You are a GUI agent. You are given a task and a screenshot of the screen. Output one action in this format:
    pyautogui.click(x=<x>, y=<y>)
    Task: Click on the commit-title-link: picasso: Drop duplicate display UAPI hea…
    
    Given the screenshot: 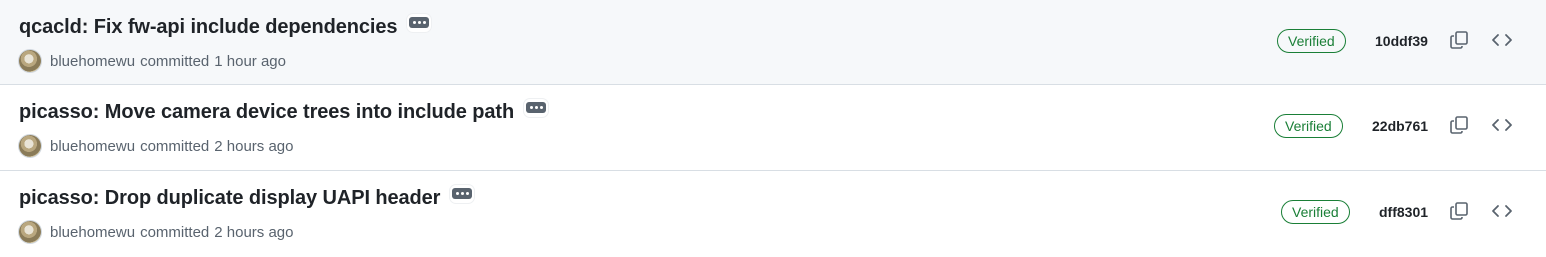 What is the action you would take?
    pyautogui.click(x=229, y=198)
    